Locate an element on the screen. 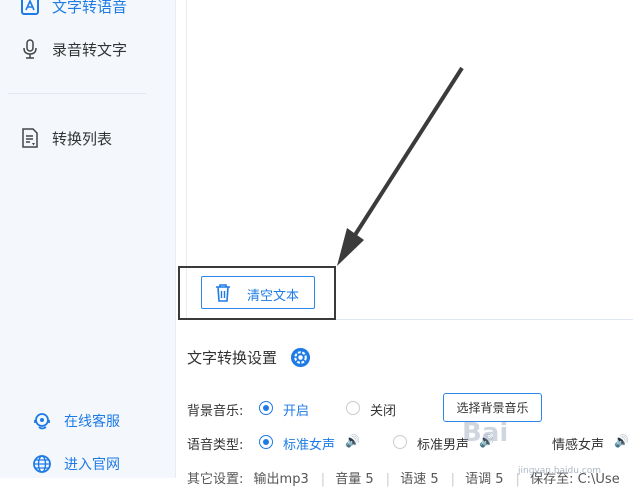 This screenshot has width=633, height=487. bg-music-off-radio is located at coordinates (353, 408).